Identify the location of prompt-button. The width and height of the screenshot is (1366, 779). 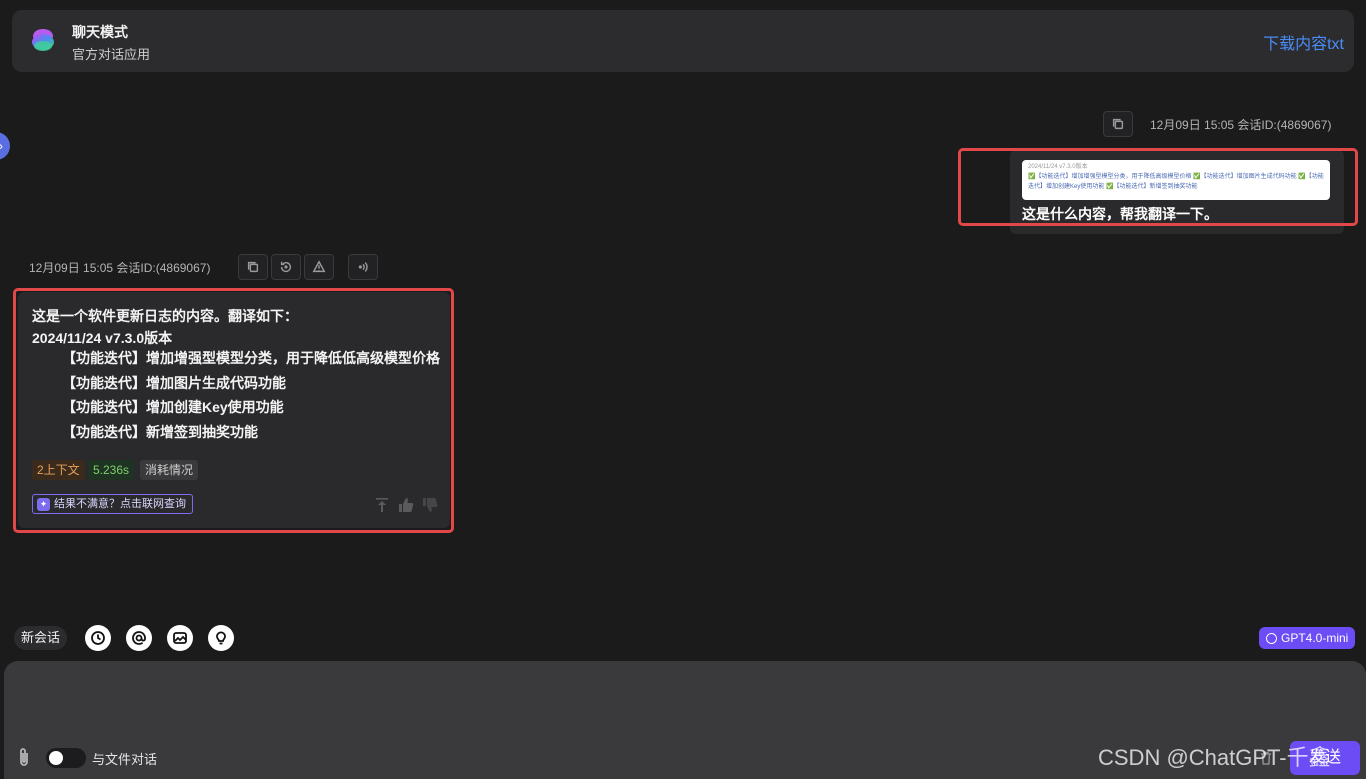
(221, 638).